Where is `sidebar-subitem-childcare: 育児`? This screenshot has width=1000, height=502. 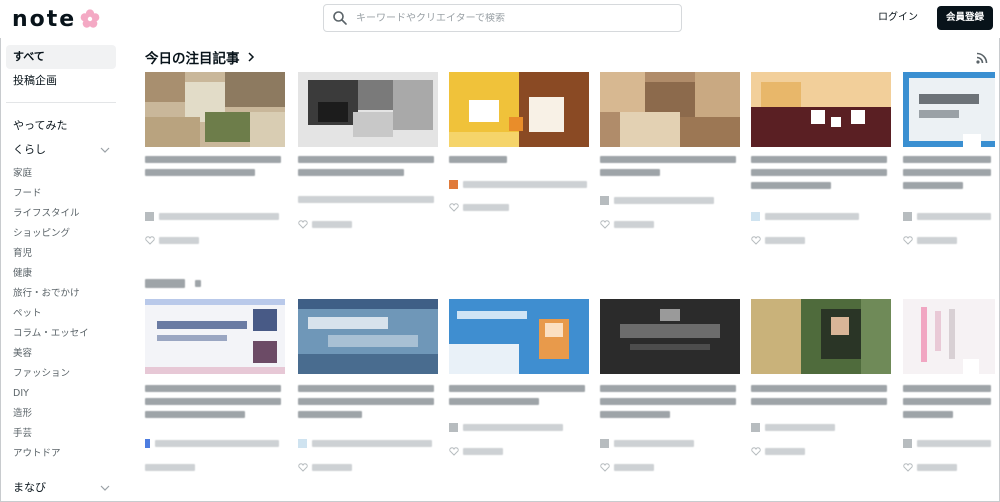 sidebar-subitem-childcare: 育児 is located at coordinates (22, 254).